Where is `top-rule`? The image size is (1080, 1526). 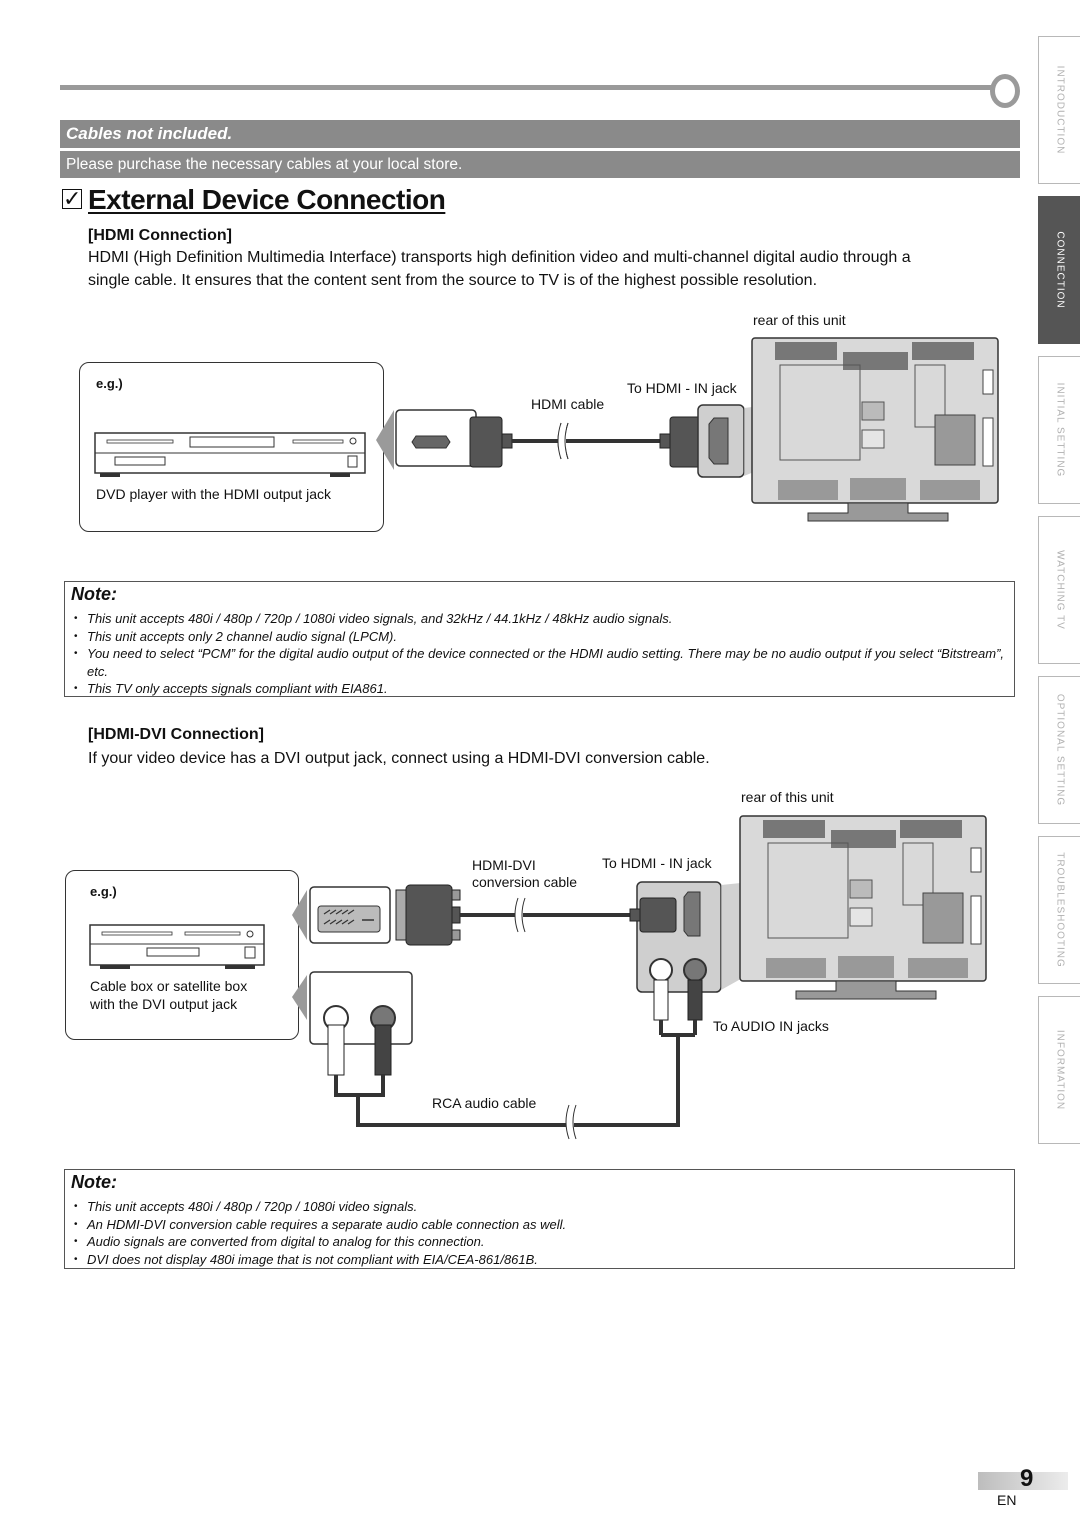 top-rule is located at coordinates (527, 87).